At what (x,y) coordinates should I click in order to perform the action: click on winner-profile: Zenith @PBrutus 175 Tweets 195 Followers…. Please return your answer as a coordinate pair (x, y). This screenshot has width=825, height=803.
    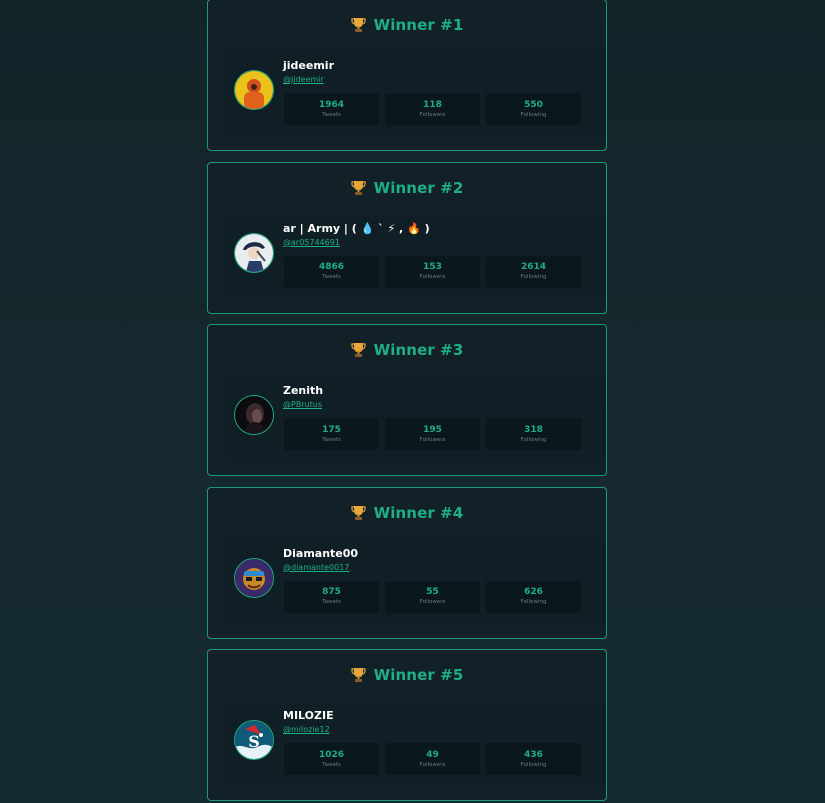
    Looking at the image, I should click on (416, 418).